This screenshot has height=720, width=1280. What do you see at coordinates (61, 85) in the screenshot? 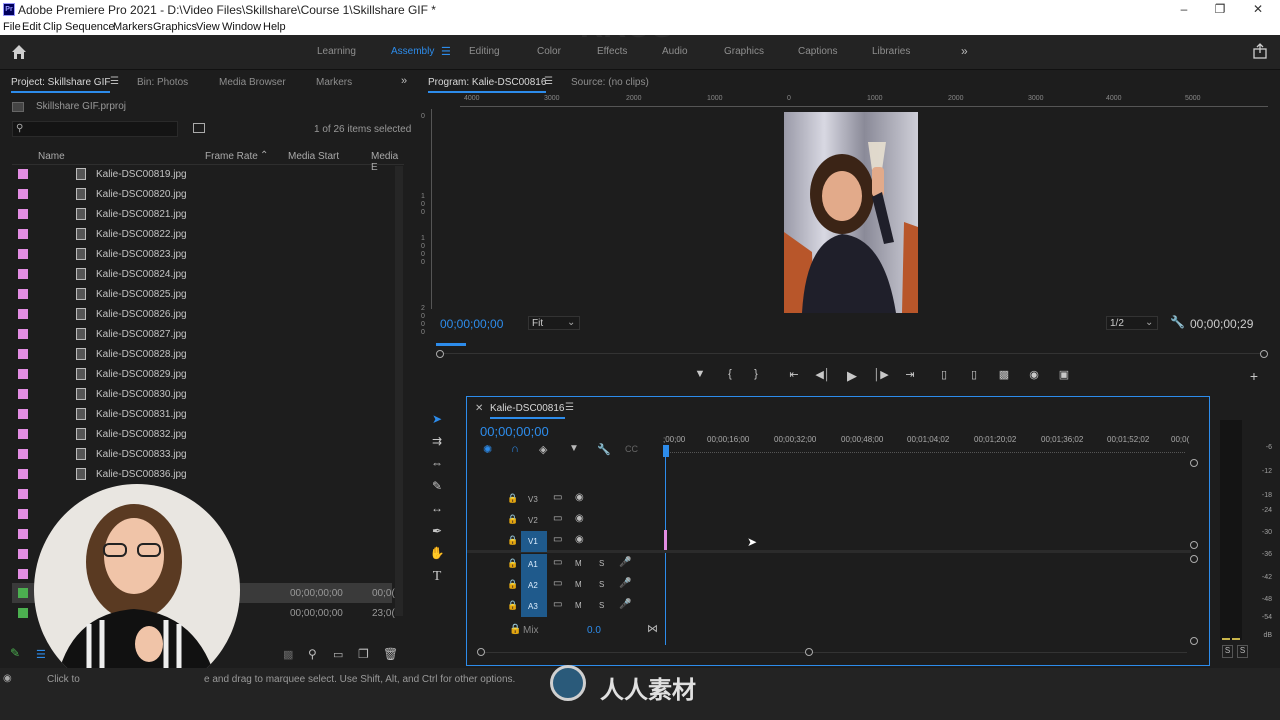
I see `tab-project: Project: Skillshare GIF` at bounding box center [61, 85].